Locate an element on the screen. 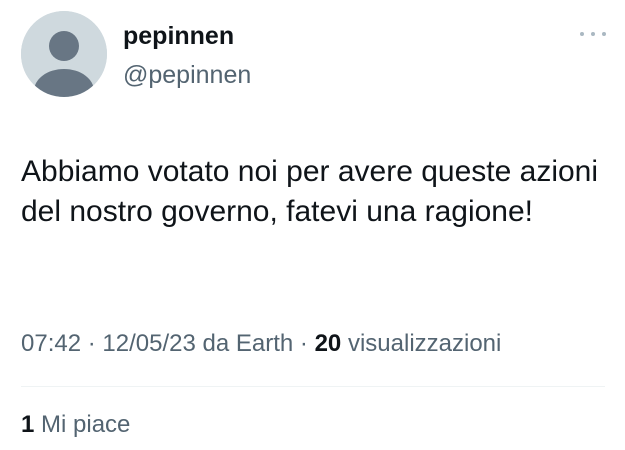 This screenshot has width=625, height=450. default-avatar-icon is located at coordinates (64, 54).